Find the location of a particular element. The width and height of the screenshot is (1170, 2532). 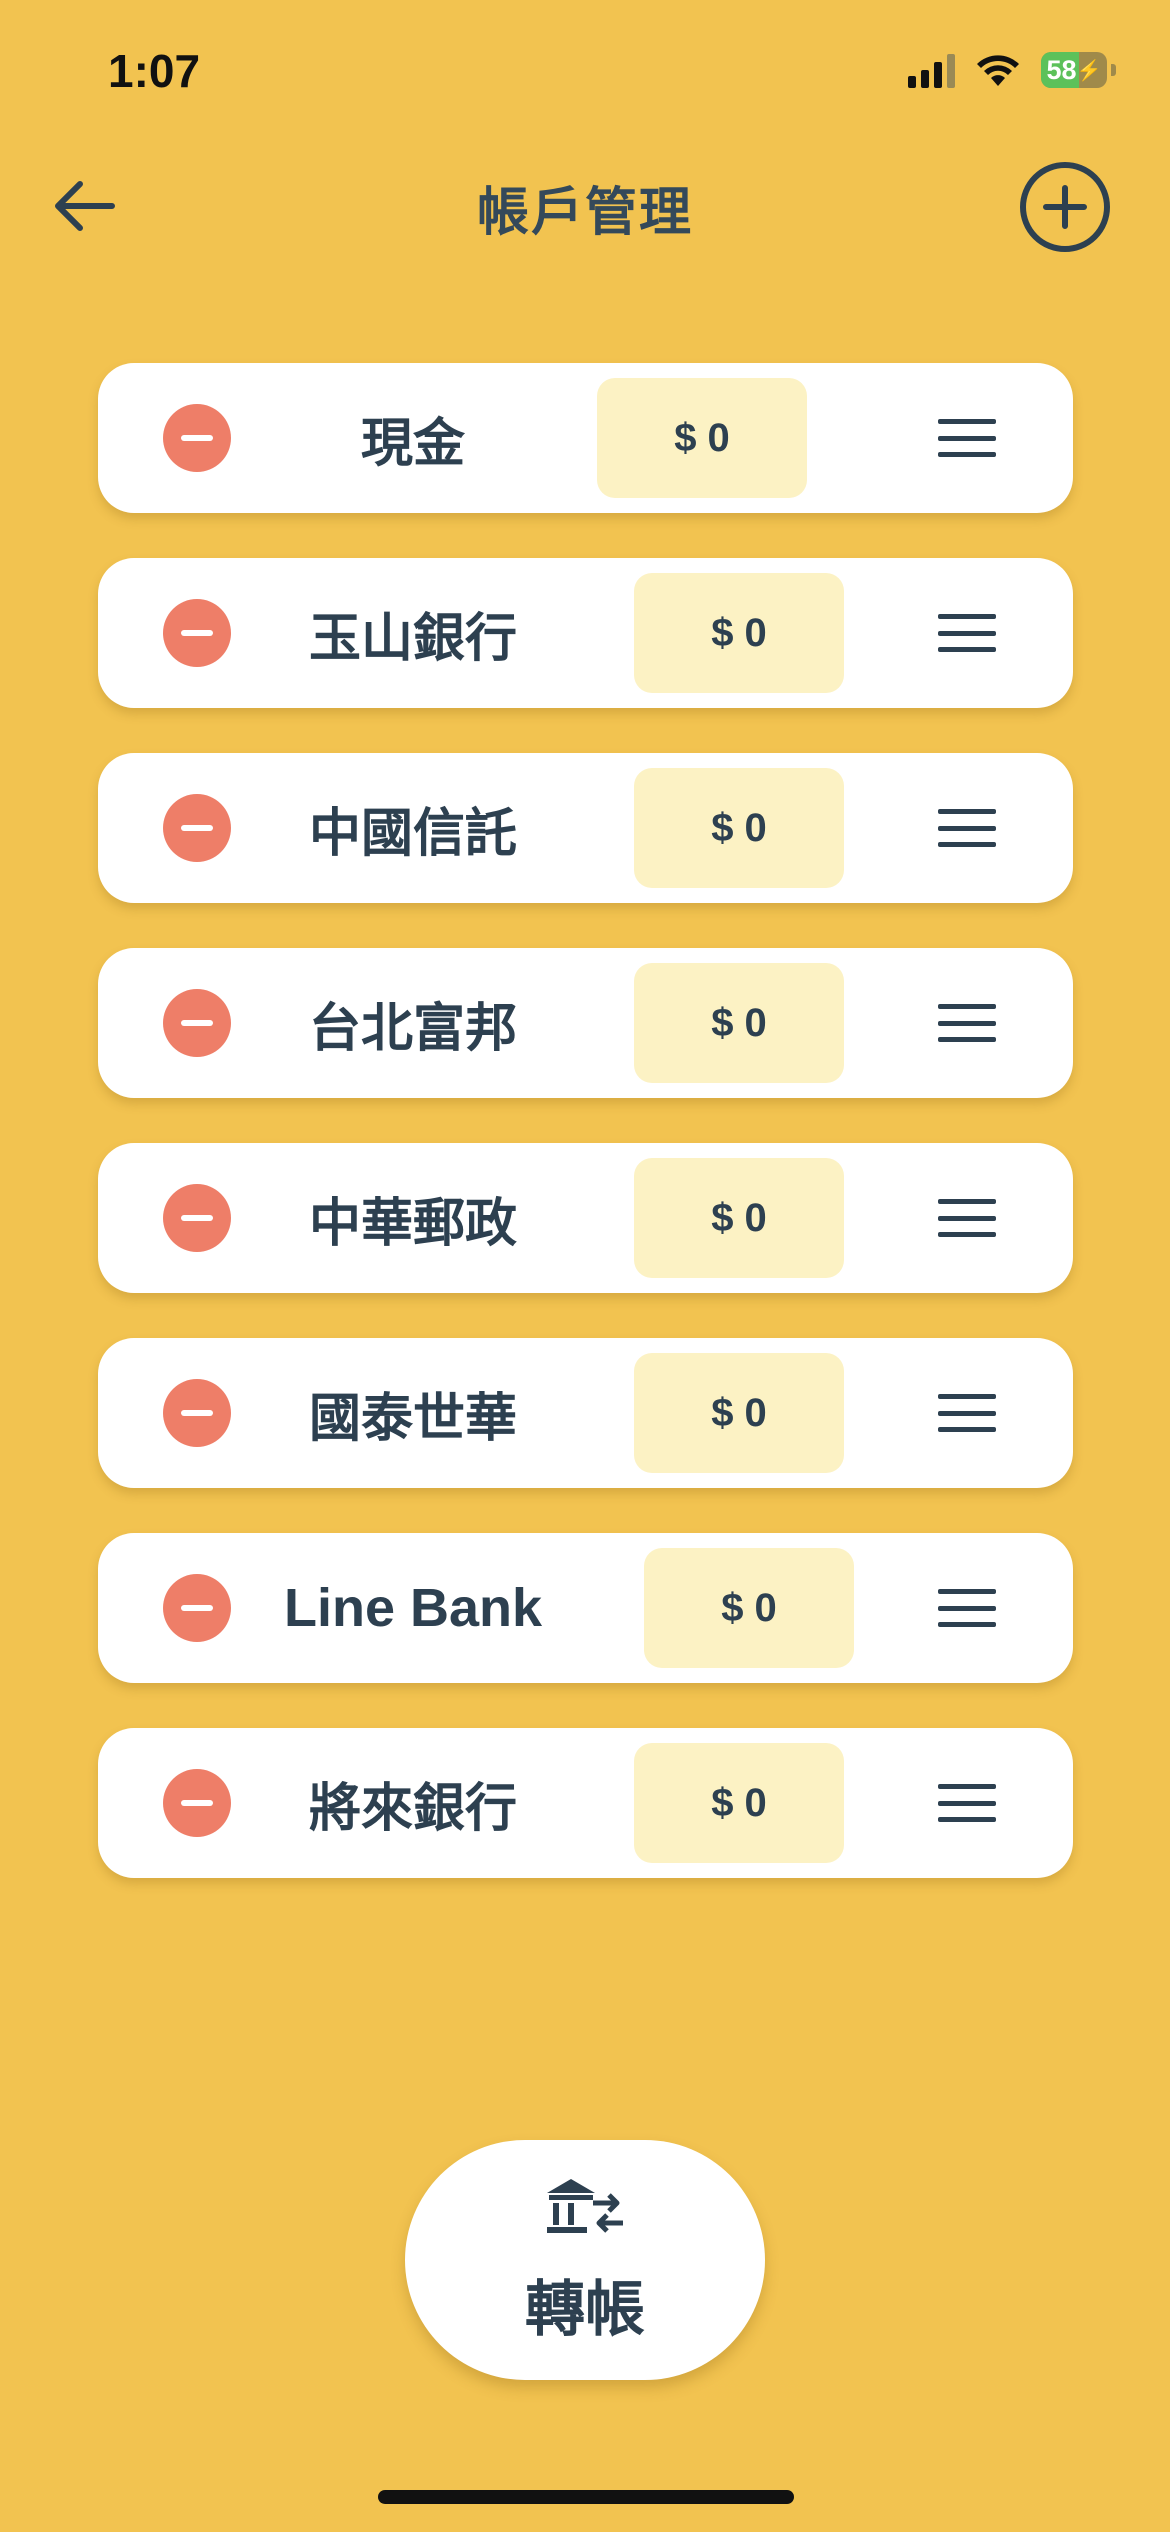

page-title: 帳戶管理 is located at coordinates (584, 213).